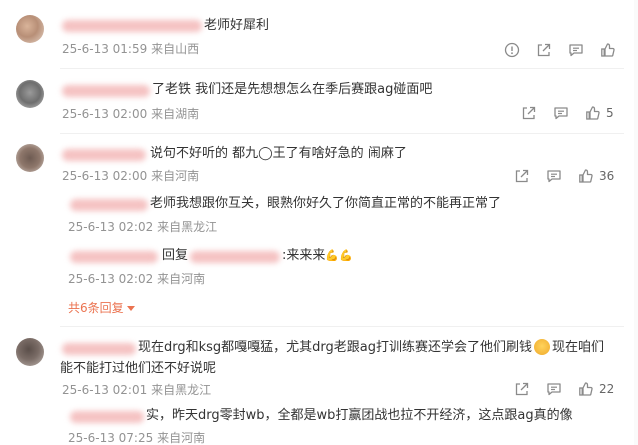 This screenshot has height=445, width=638. Describe the element at coordinates (278, 153) in the screenshot. I see `comment-text: 说句不好听的 都九◯王了有啥好急的 闹麻了` at that location.